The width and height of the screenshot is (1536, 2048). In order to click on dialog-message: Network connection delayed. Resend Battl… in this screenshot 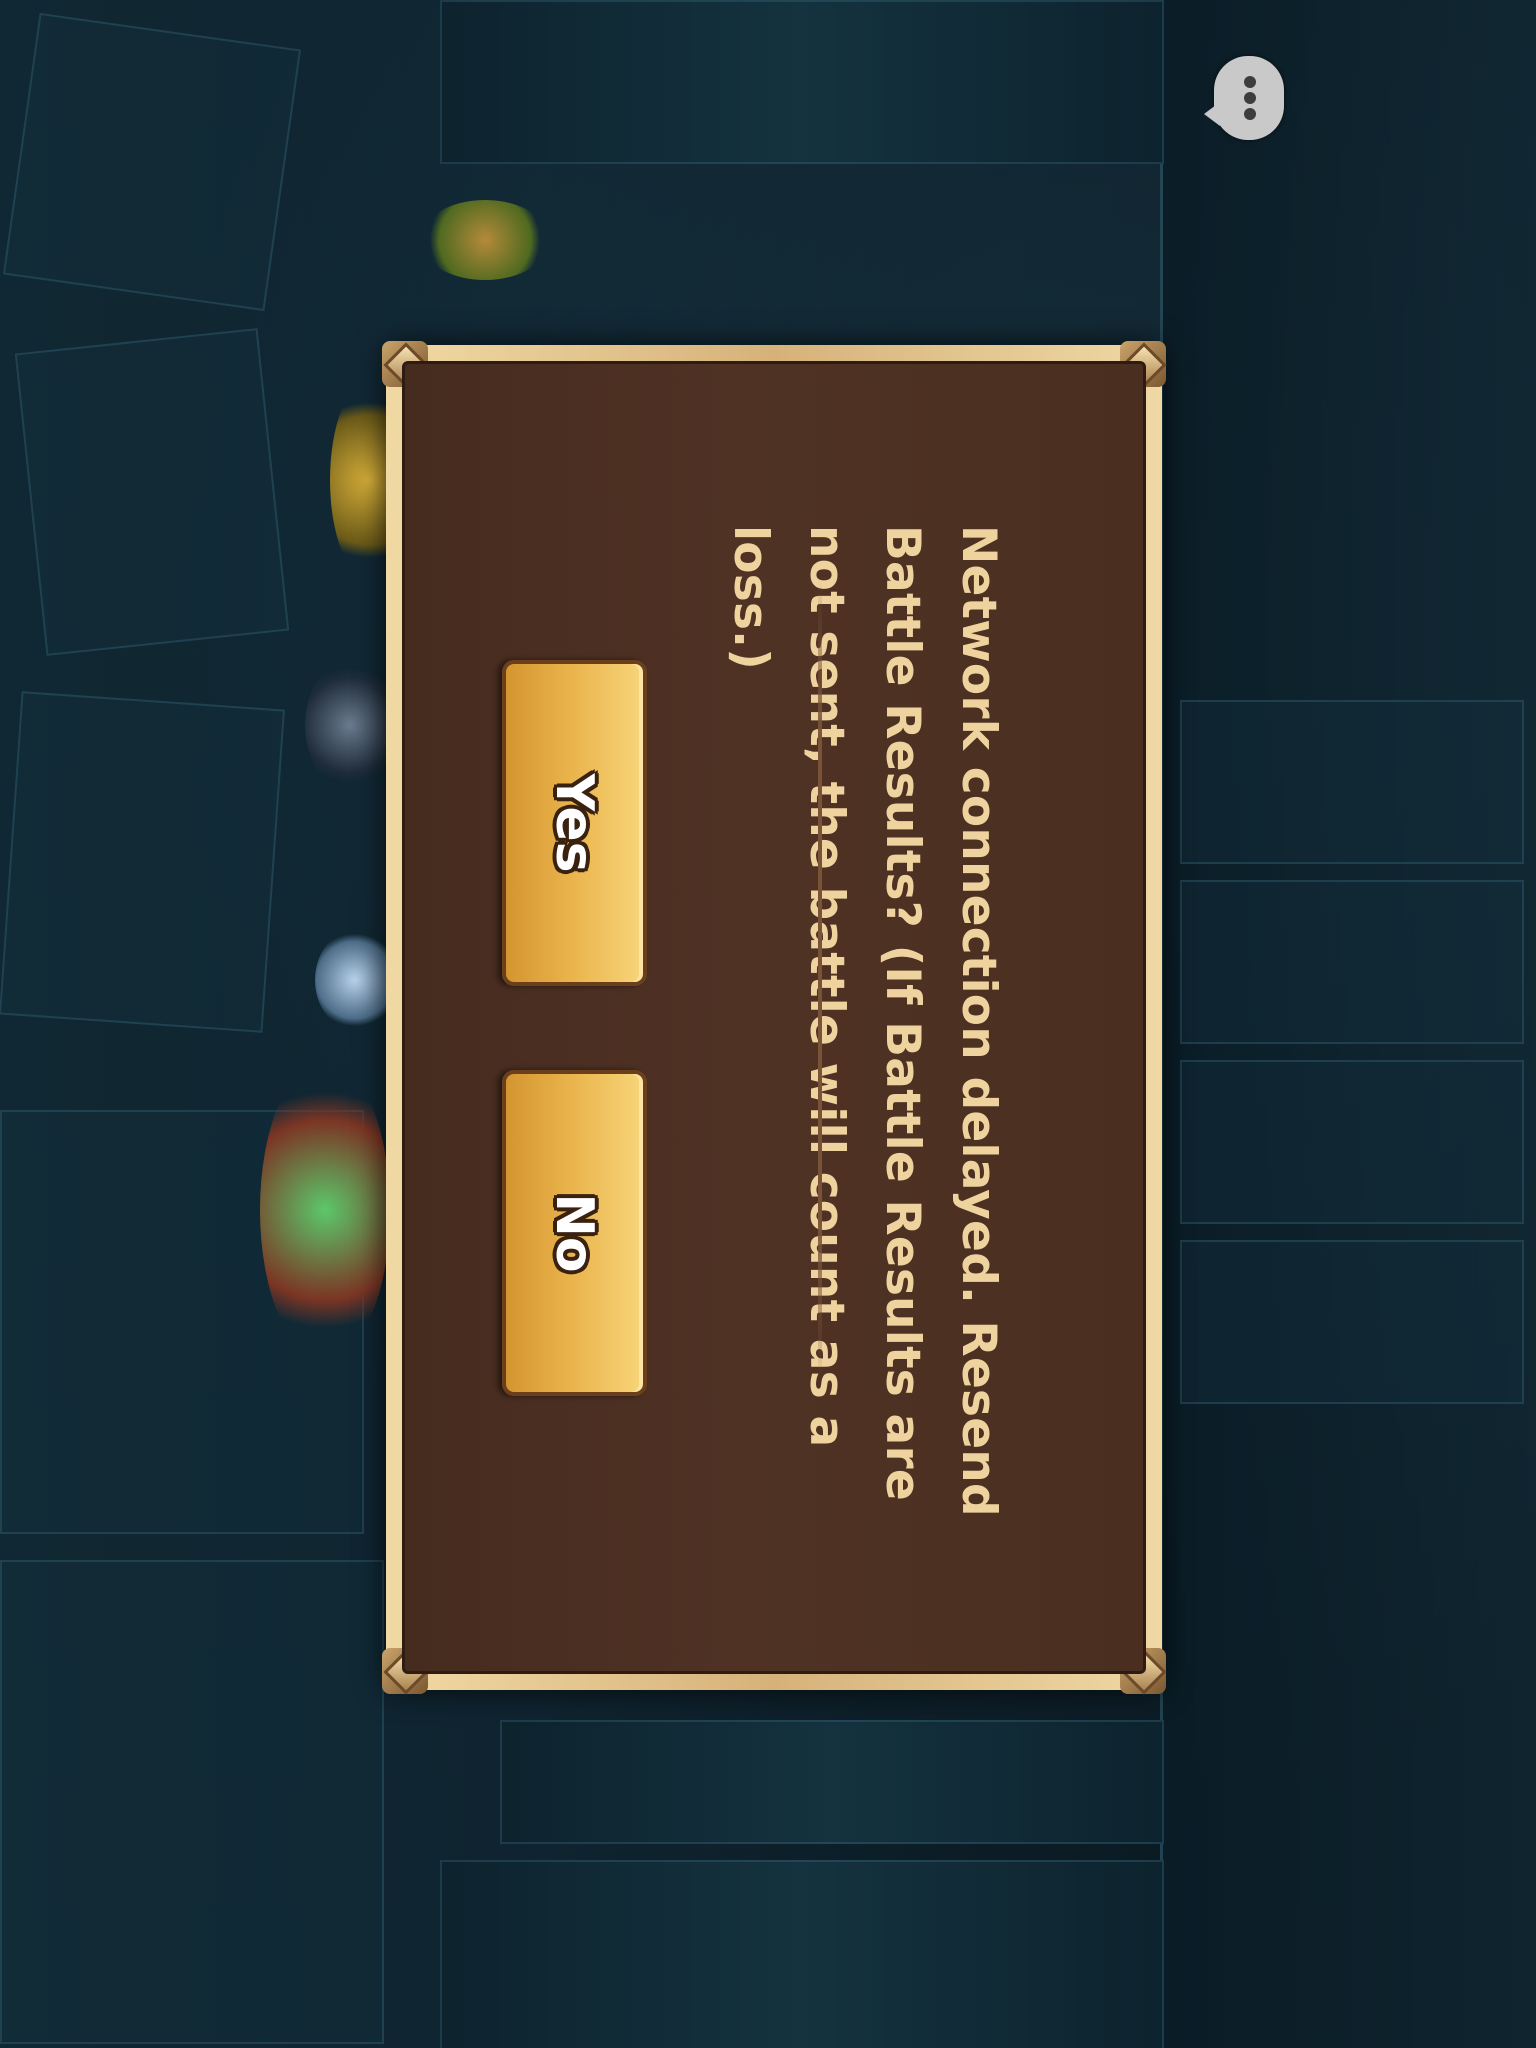, I will do `click(864, 1021)`.